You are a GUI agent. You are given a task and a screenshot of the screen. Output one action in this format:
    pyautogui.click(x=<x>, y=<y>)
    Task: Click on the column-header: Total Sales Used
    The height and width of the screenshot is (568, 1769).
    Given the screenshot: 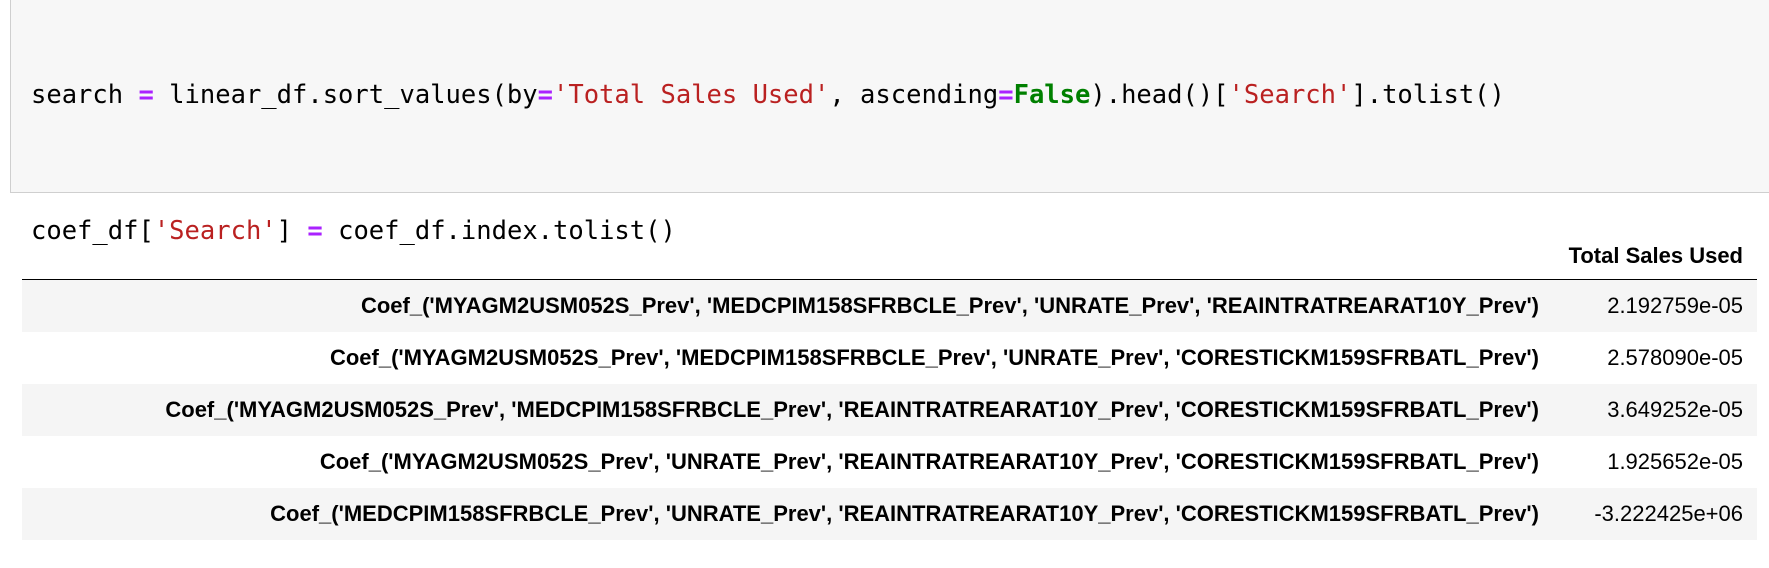 What is the action you would take?
    pyautogui.click(x=1655, y=255)
    